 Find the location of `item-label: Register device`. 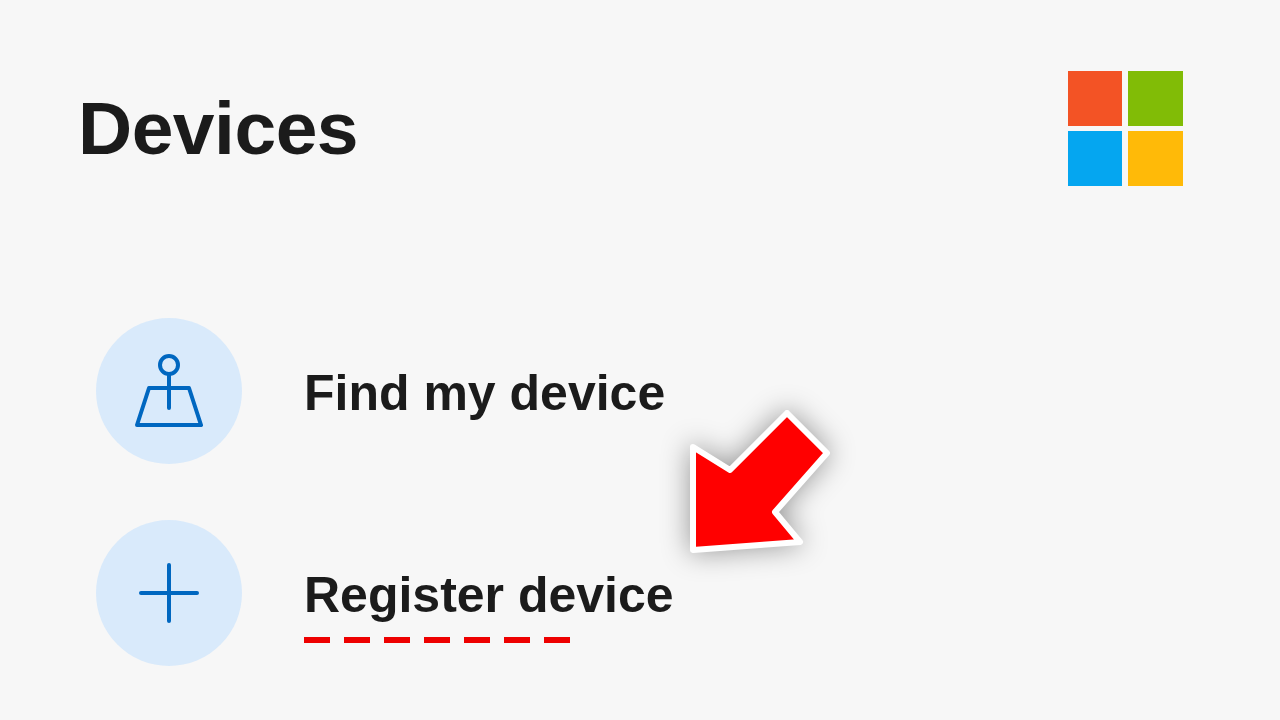

item-label: Register device is located at coordinates (489, 595).